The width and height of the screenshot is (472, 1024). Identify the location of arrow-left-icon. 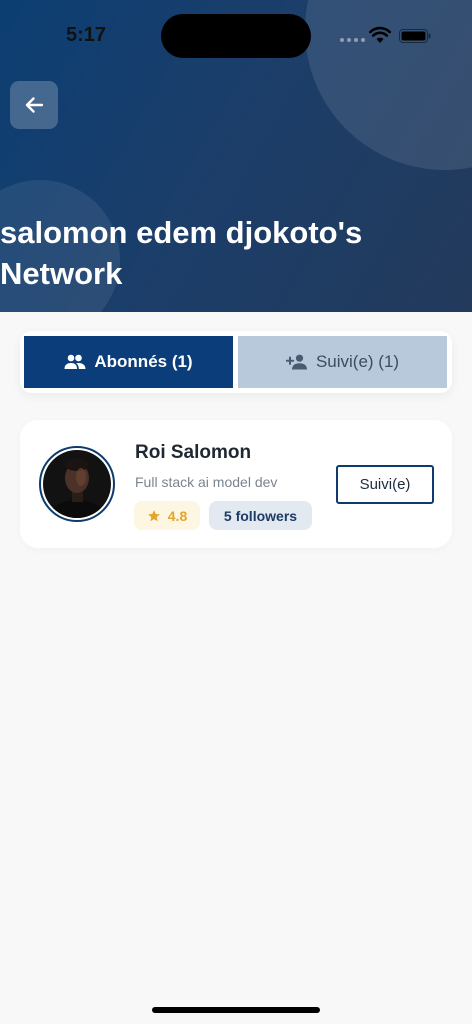
(34, 105).